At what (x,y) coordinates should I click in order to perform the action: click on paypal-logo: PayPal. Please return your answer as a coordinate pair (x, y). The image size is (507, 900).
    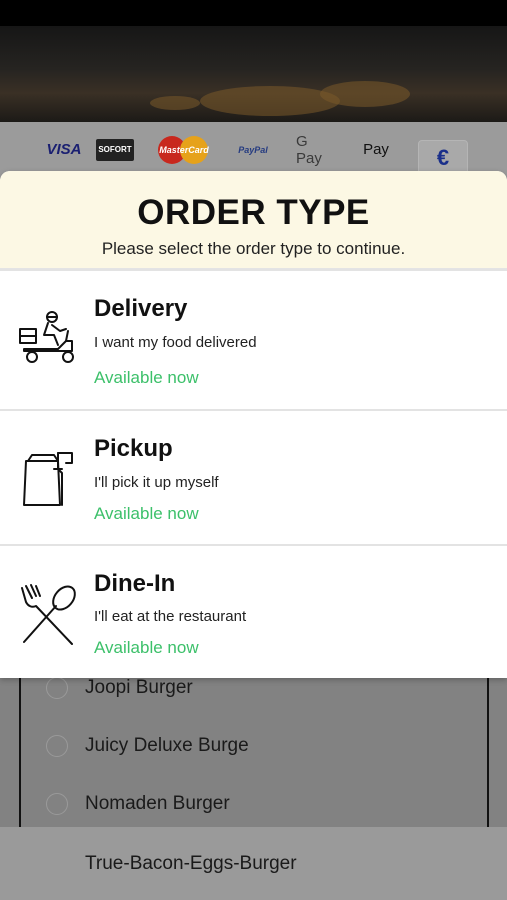
    Looking at the image, I should click on (253, 149).